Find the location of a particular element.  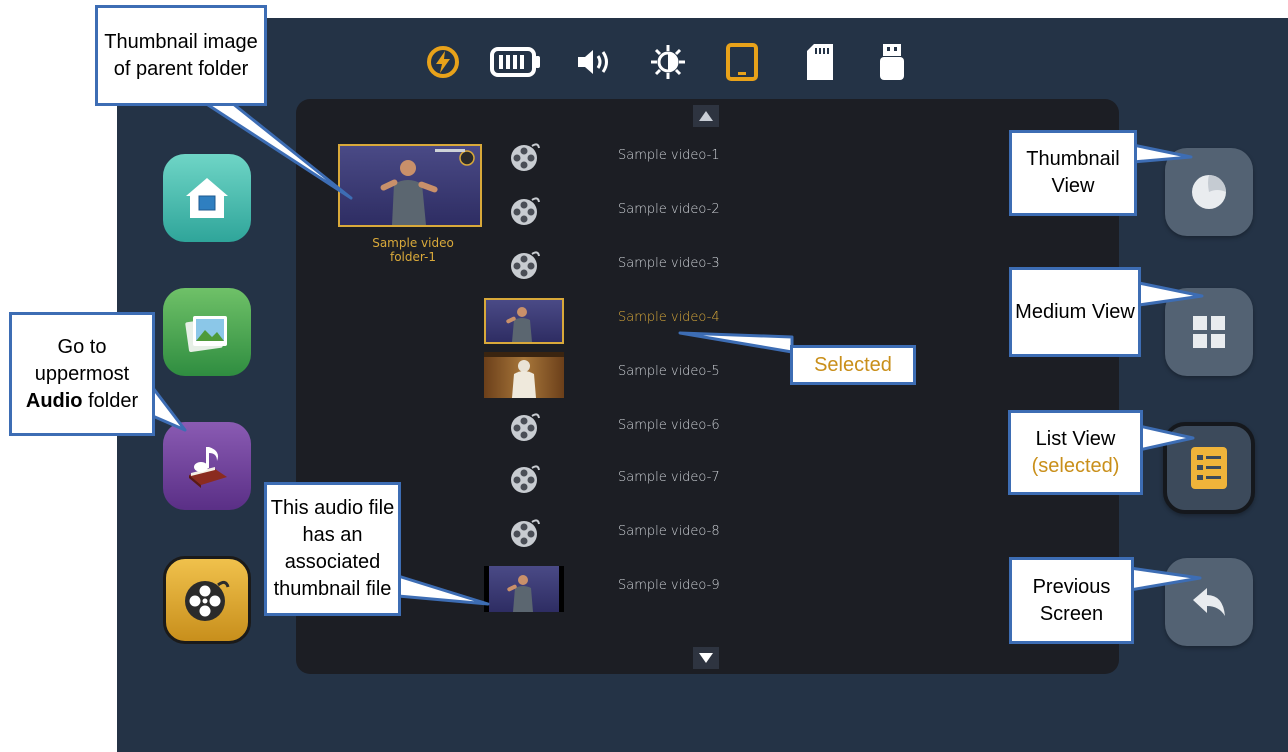

callout-text: Thumbnail View is located at coordinates (1073, 172).